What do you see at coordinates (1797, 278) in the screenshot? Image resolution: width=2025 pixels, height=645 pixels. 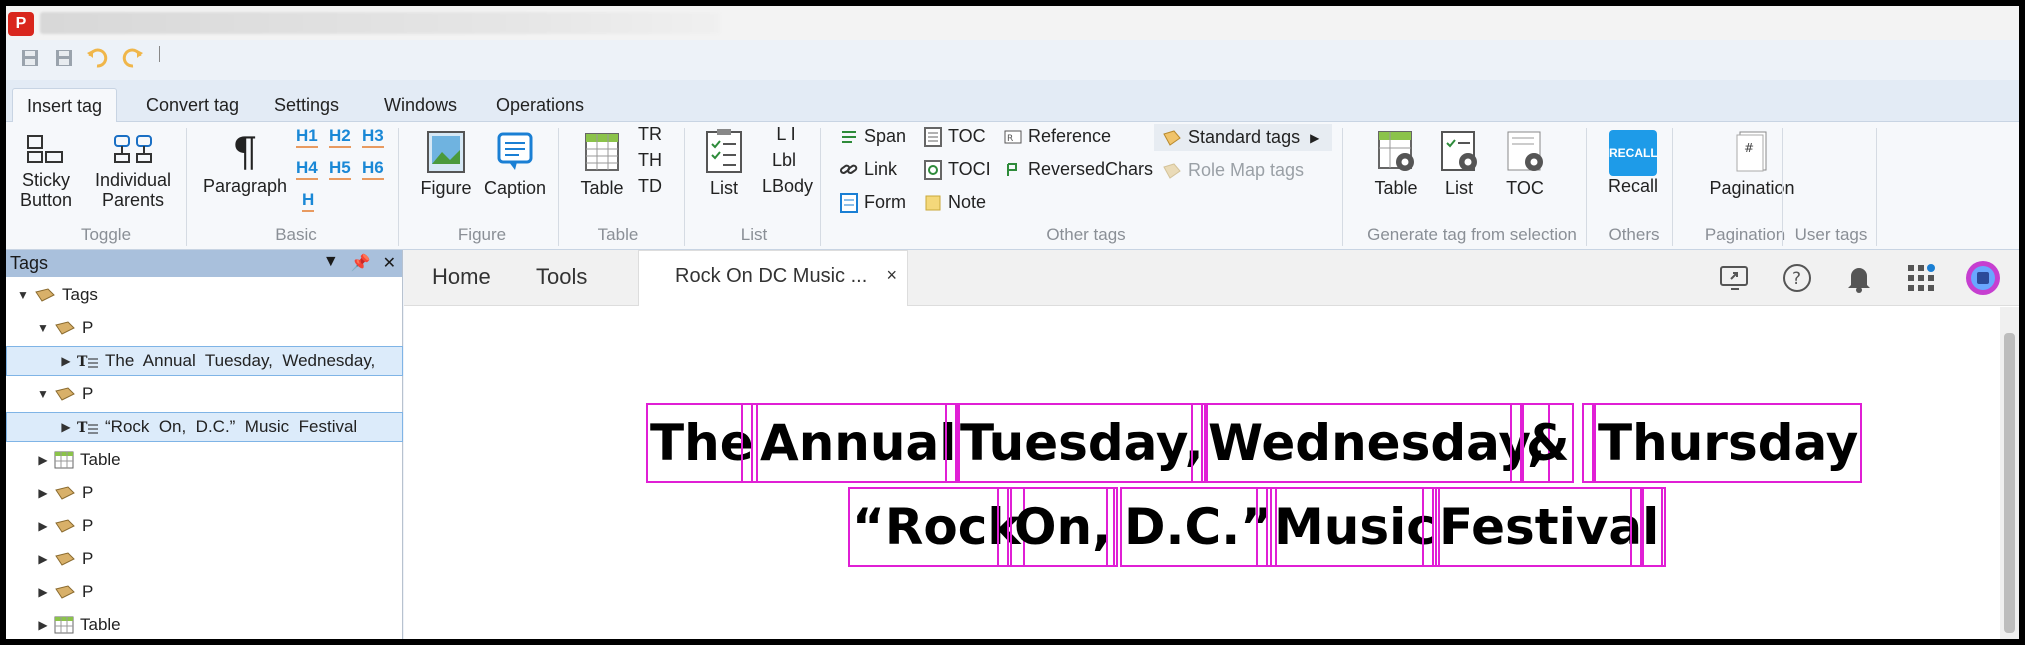 I see `help-icon: ?` at bounding box center [1797, 278].